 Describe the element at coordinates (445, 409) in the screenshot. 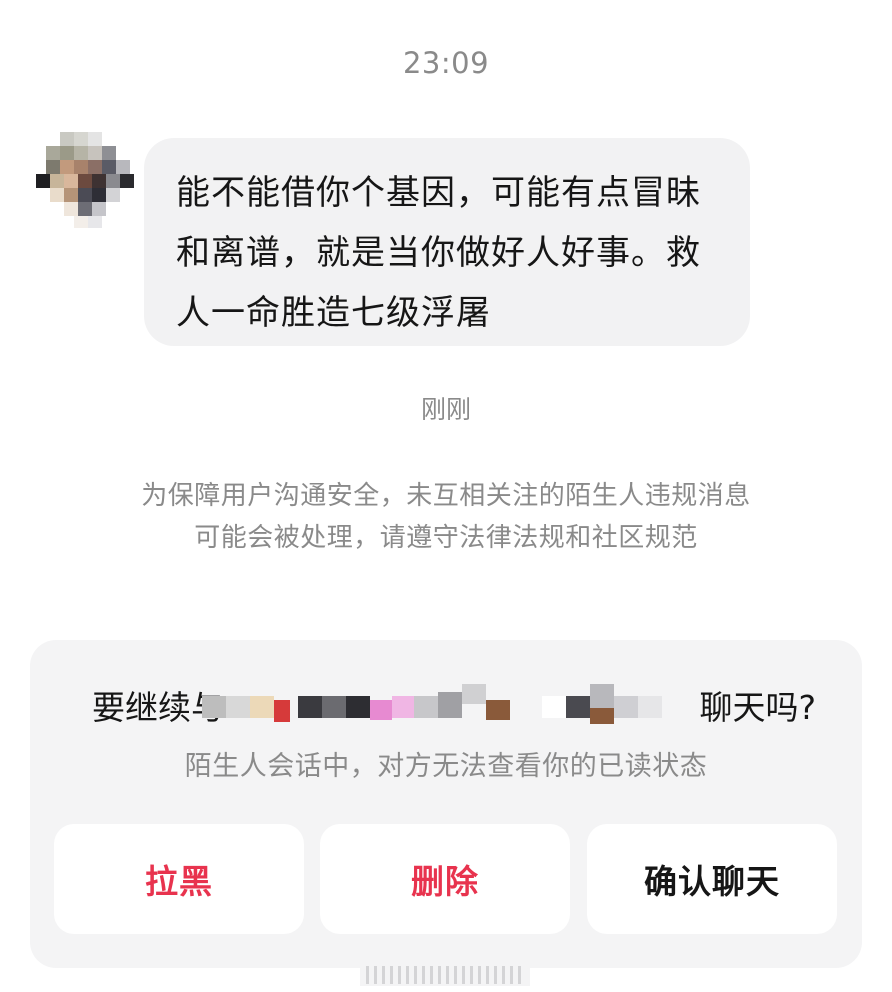

I see `message-time-label: 刚刚` at that location.